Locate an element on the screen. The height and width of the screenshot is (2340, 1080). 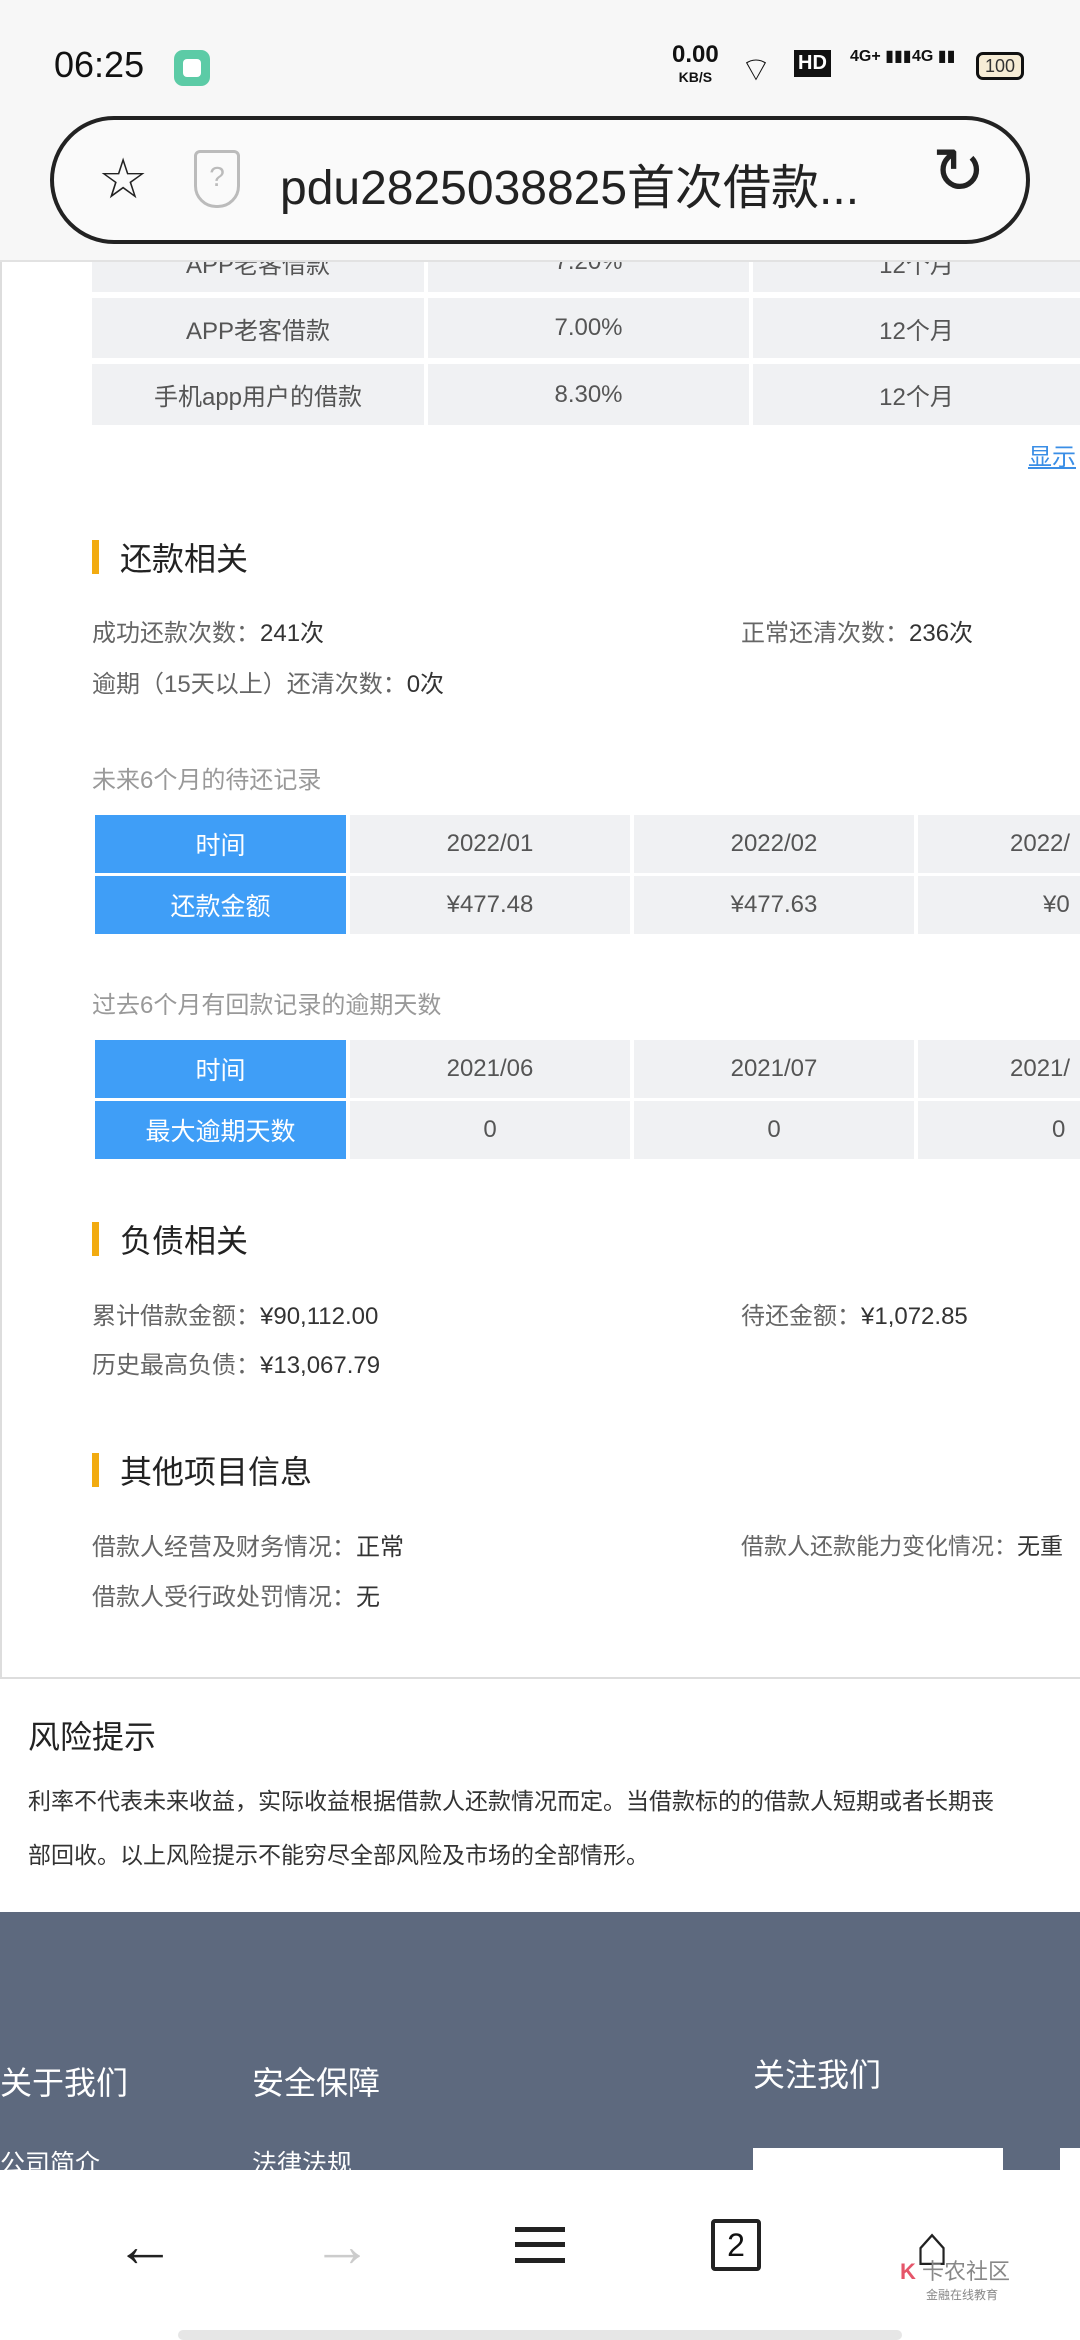
wifi-icon: ⌔ is located at coordinates (756, 70).